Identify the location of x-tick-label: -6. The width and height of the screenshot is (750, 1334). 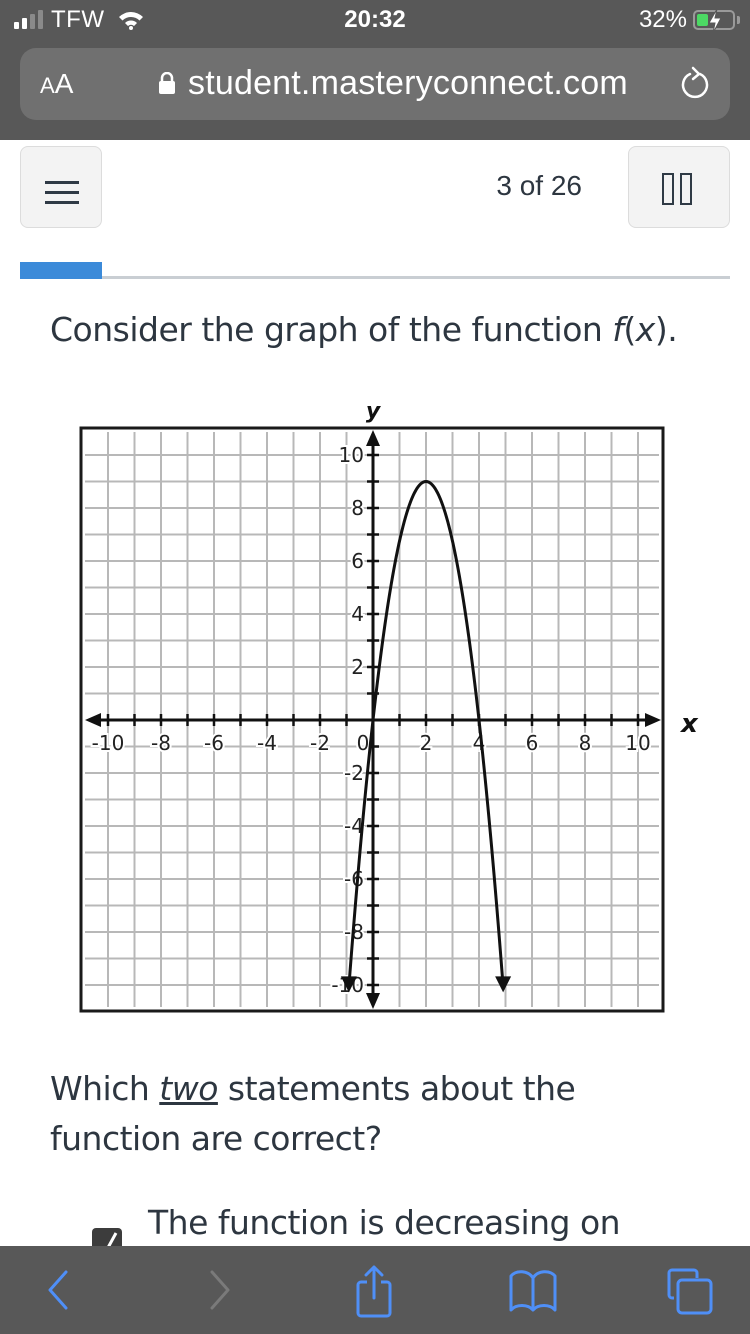
(214, 743).